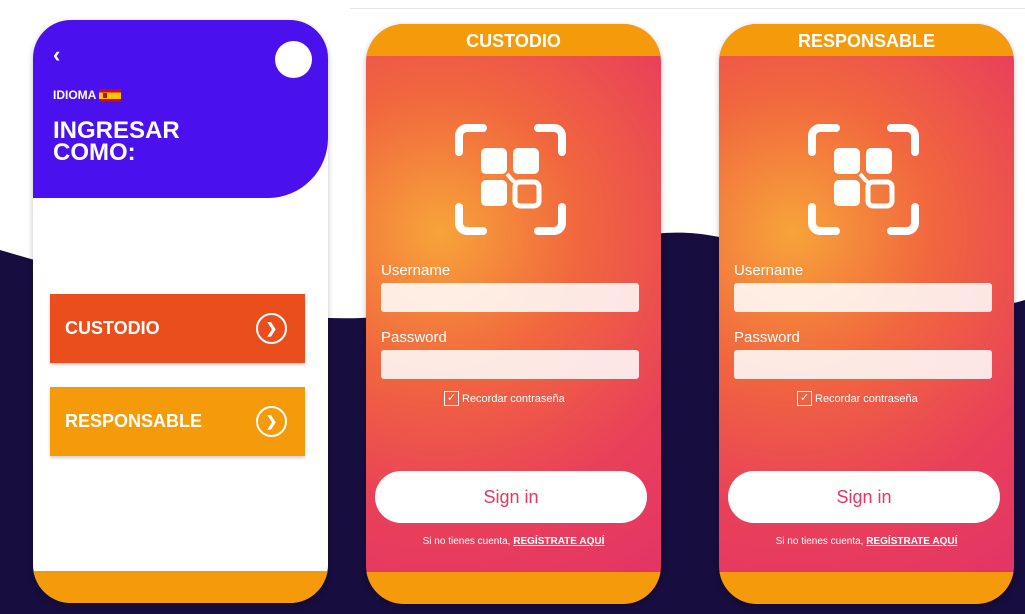  Describe the element at coordinates (293, 59) in the screenshot. I see `avatar` at that location.